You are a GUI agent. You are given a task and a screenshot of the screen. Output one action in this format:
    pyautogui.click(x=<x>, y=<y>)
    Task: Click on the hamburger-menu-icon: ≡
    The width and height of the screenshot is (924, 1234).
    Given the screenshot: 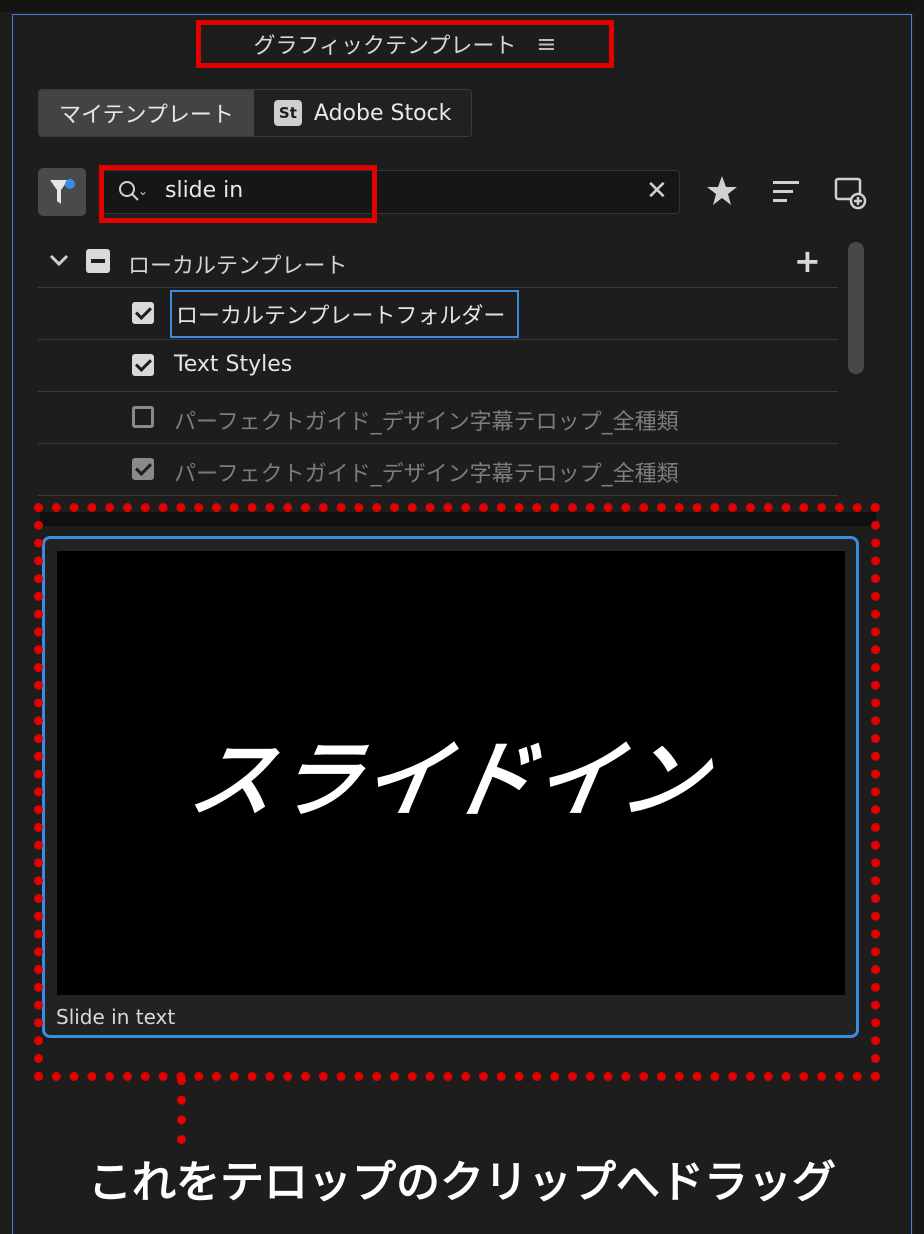 What is the action you would take?
    pyautogui.click(x=546, y=44)
    